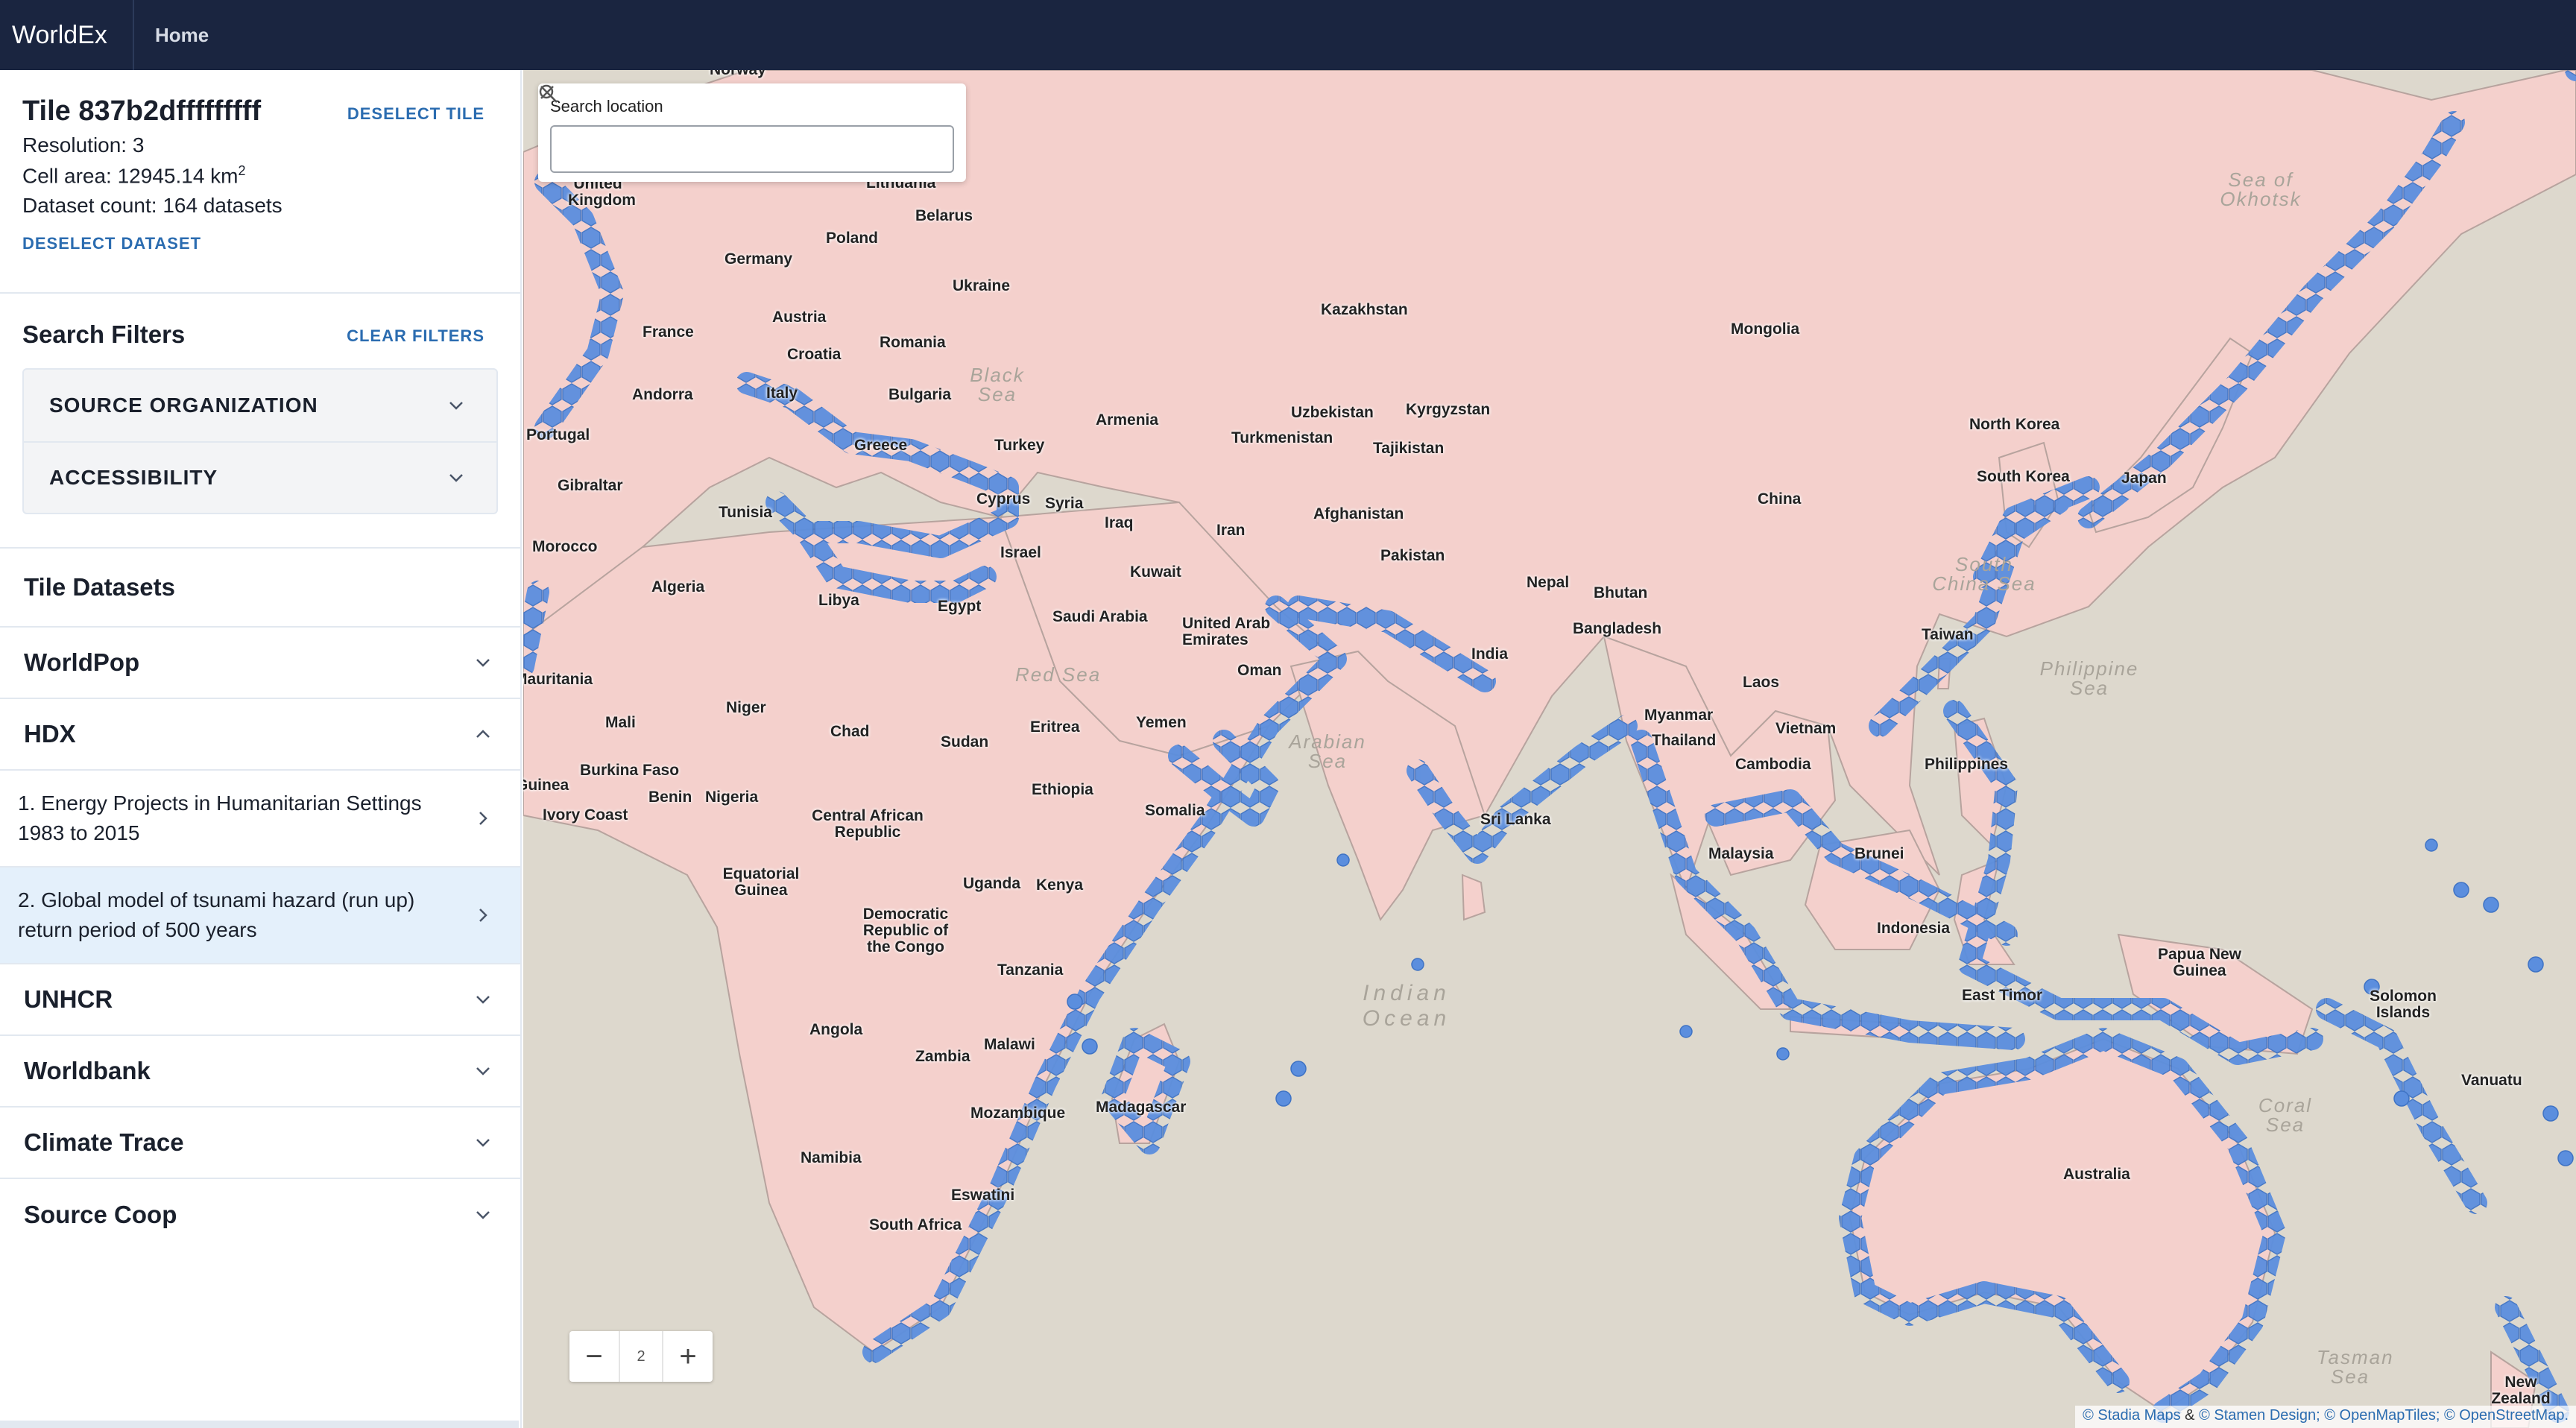 Image resolution: width=2576 pixels, height=1428 pixels. What do you see at coordinates (1282, 437) in the screenshot?
I see `map-label: Turkmenistan` at bounding box center [1282, 437].